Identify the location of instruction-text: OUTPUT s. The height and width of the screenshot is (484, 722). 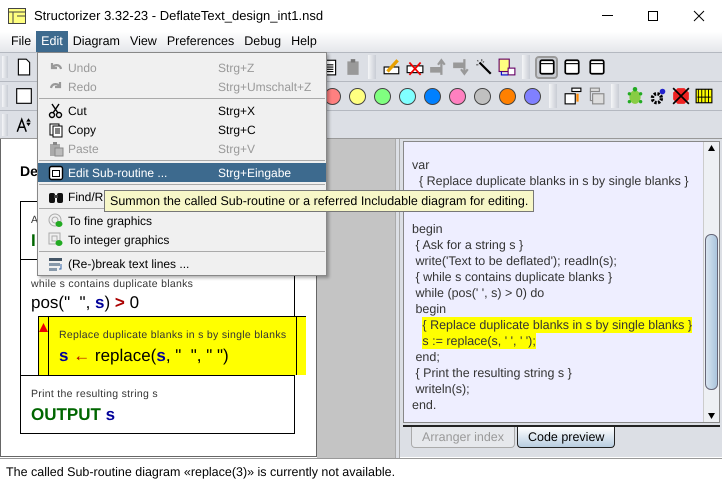
(73, 415).